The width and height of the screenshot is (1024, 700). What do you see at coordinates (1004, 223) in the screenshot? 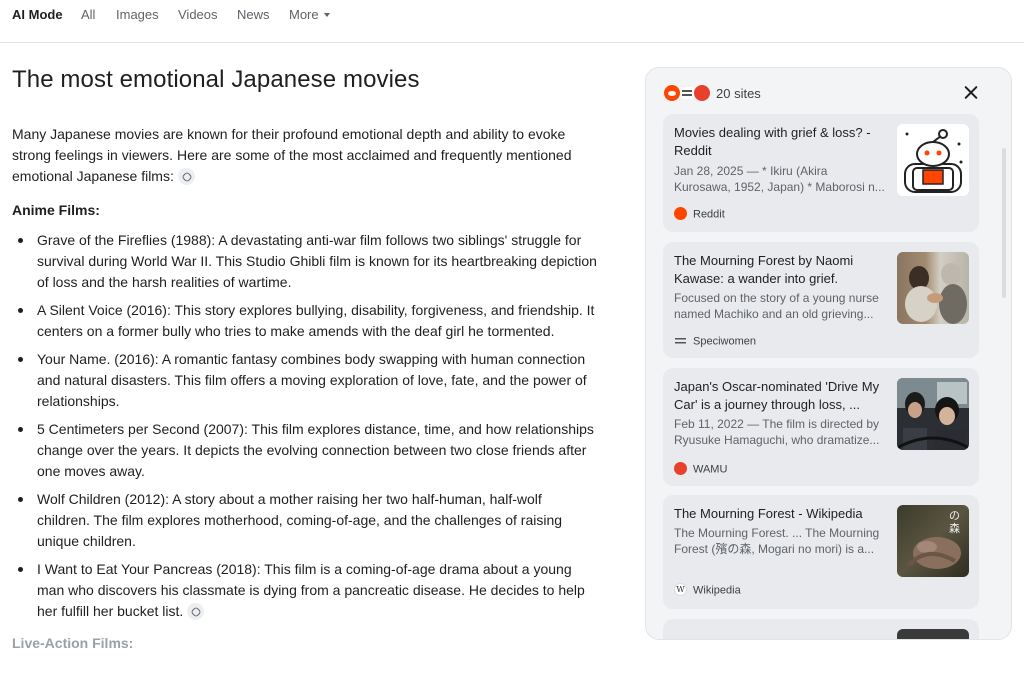
I see `scrollbar` at bounding box center [1004, 223].